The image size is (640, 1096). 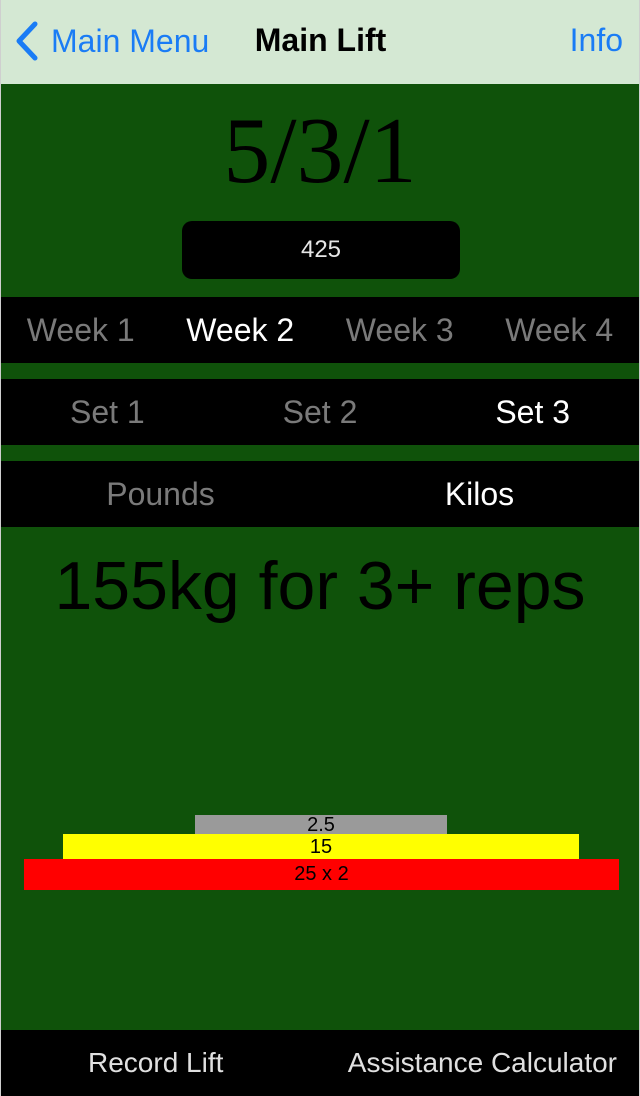 I want to click on tab-week-3: Week 3, so click(x=400, y=330).